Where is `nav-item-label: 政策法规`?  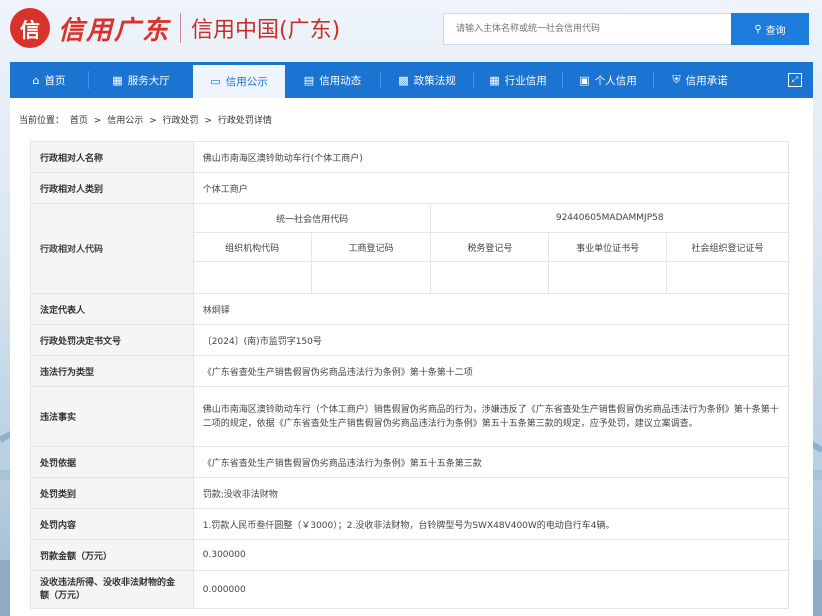 nav-item-label: 政策法规 is located at coordinates (434, 80).